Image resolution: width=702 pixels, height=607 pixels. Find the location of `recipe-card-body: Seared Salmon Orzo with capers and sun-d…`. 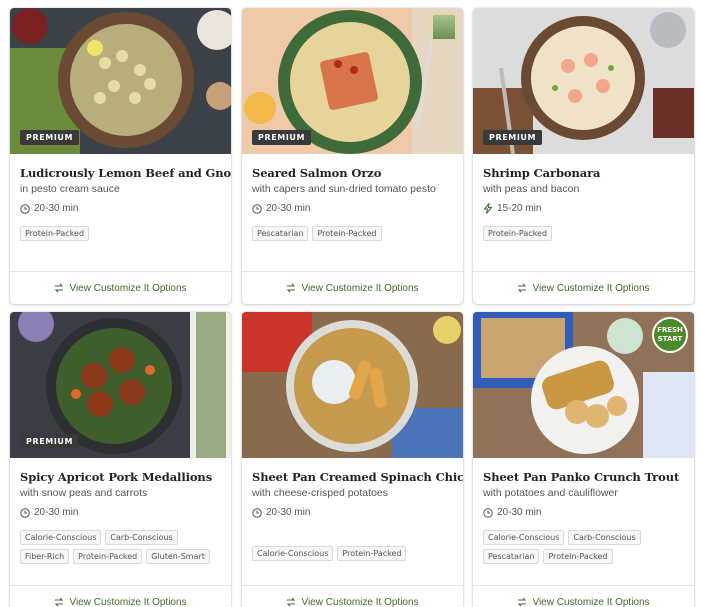

recipe-card-body: Seared Salmon Orzo with capers and sun-d… is located at coordinates (352, 212).